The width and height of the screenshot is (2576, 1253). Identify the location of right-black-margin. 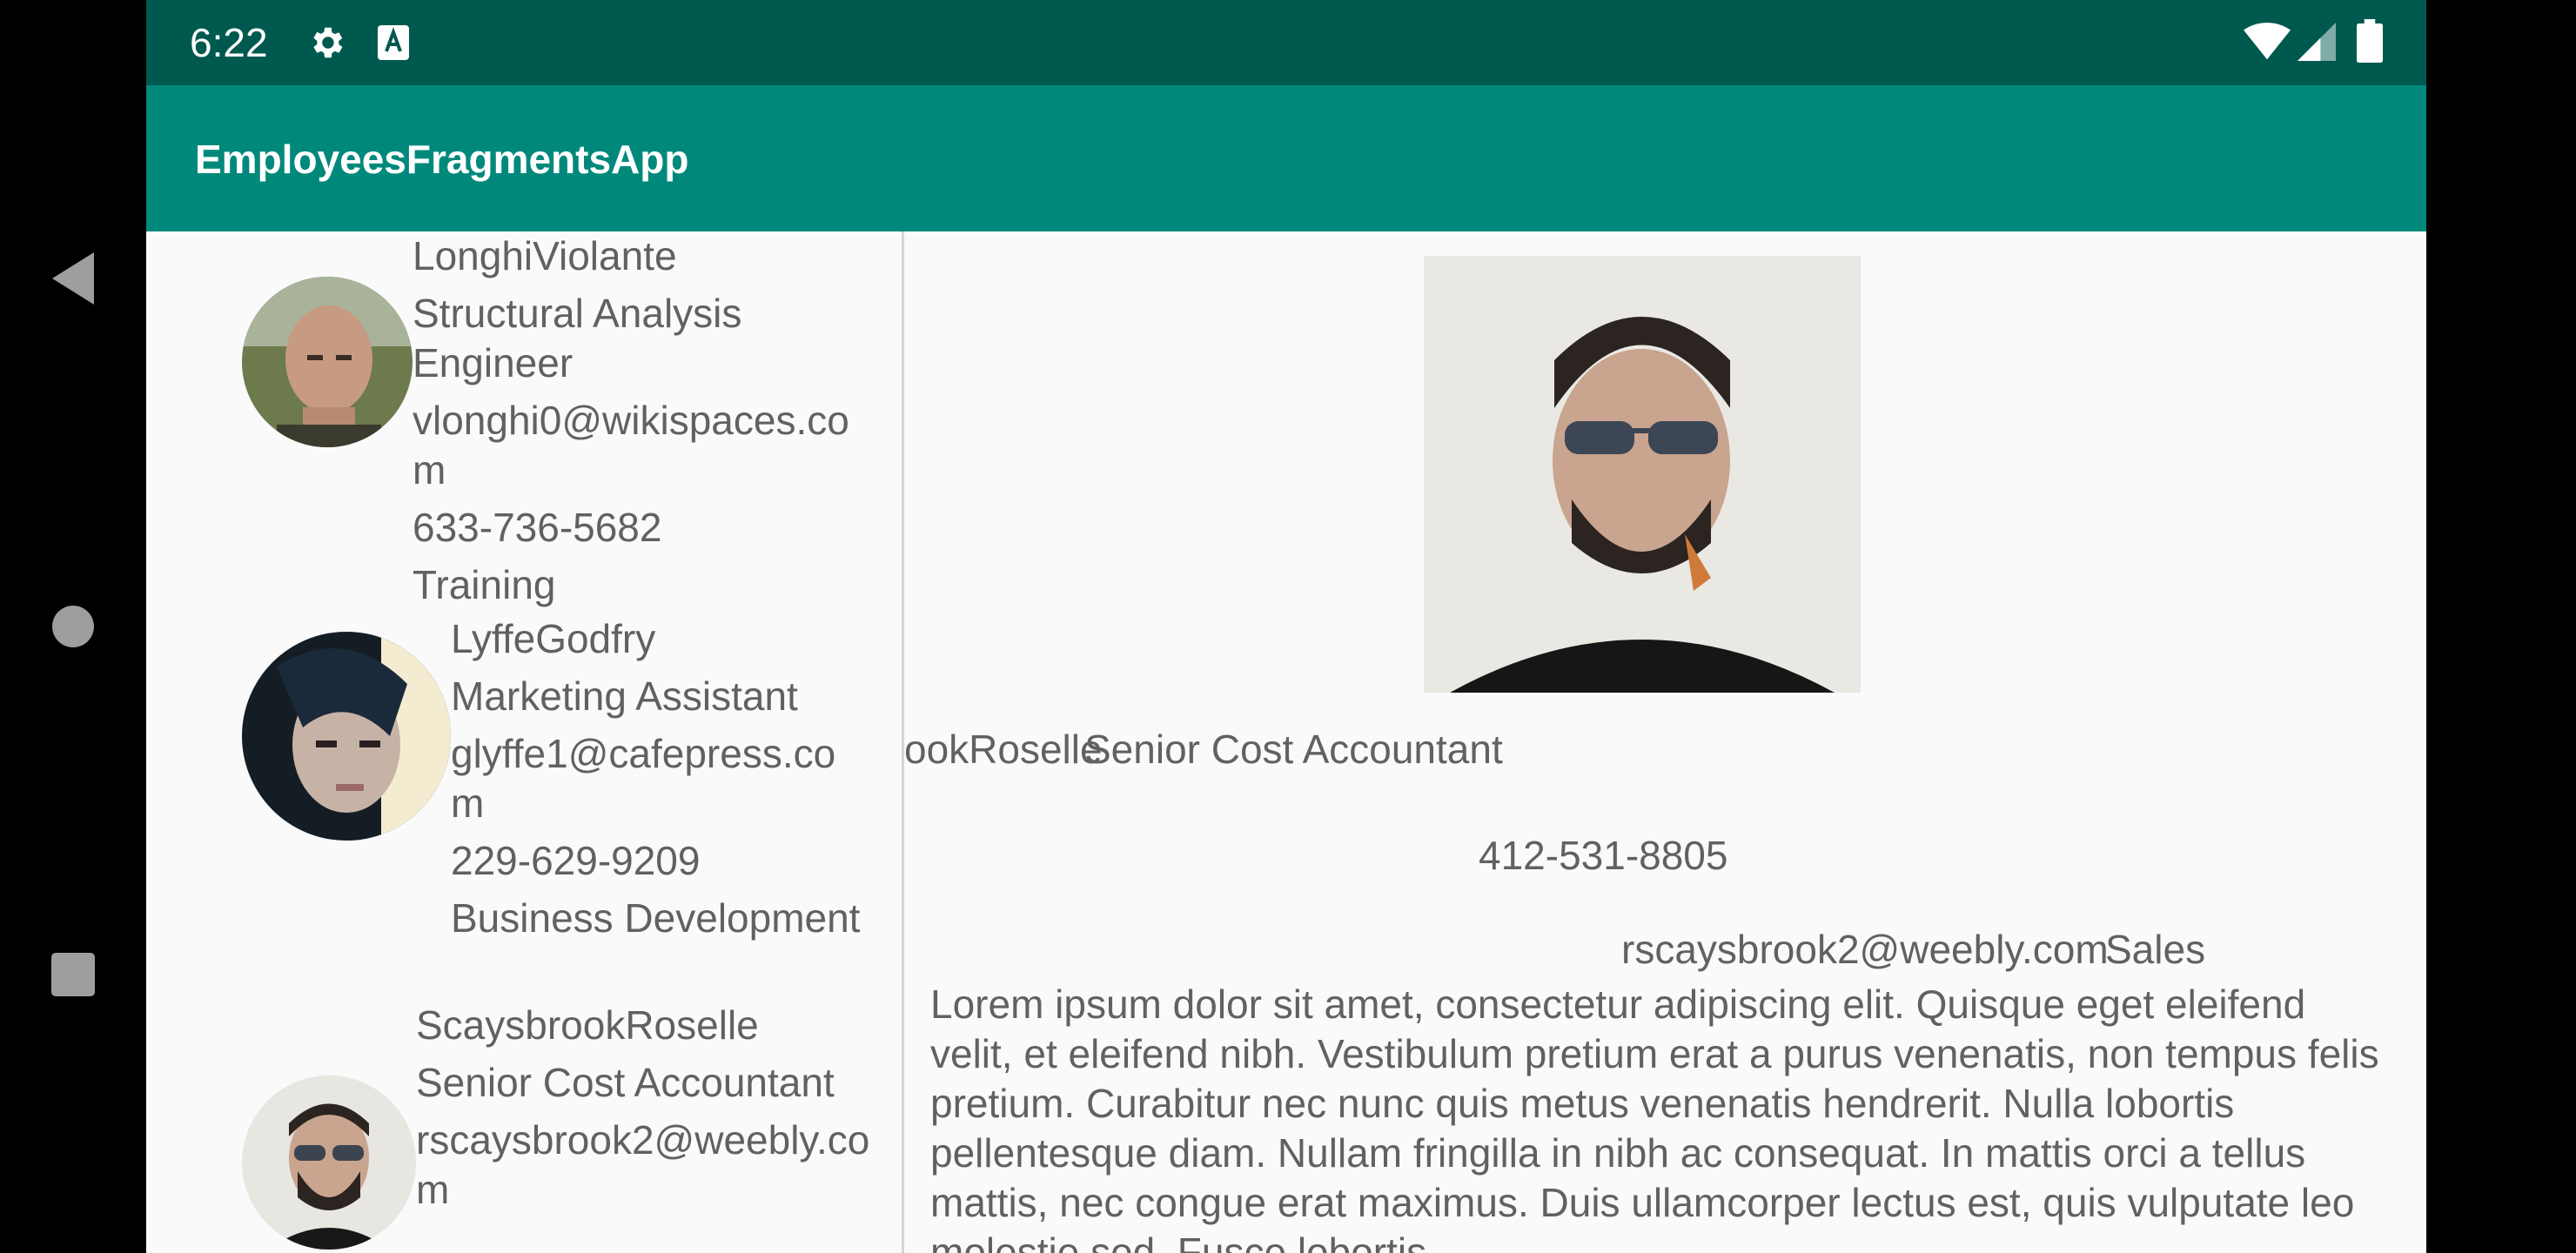
(2501, 626).